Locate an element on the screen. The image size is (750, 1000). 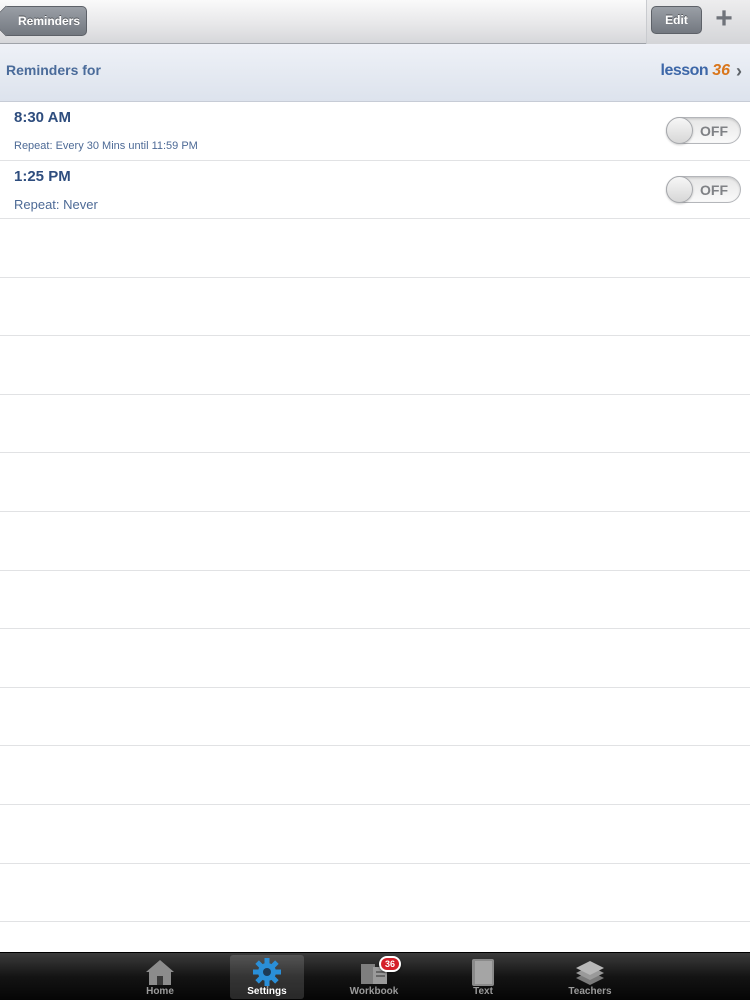
chevron-right-icon: › is located at coordinates (739, 71).